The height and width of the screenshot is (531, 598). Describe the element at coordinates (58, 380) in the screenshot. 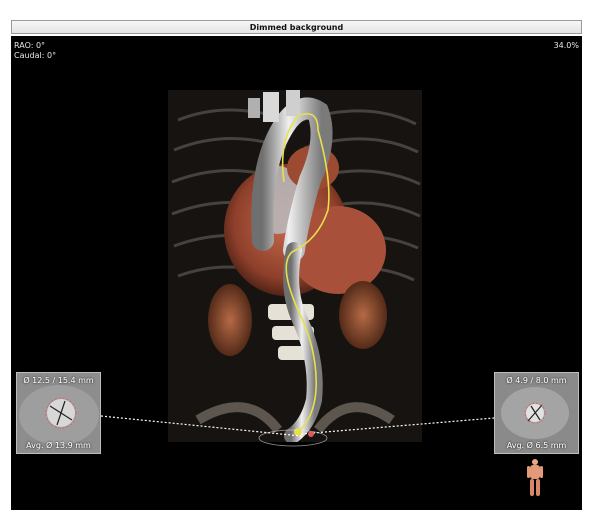

I see `left-inset-diameters: Ø 12.5 / 15.4 mm` at that location.